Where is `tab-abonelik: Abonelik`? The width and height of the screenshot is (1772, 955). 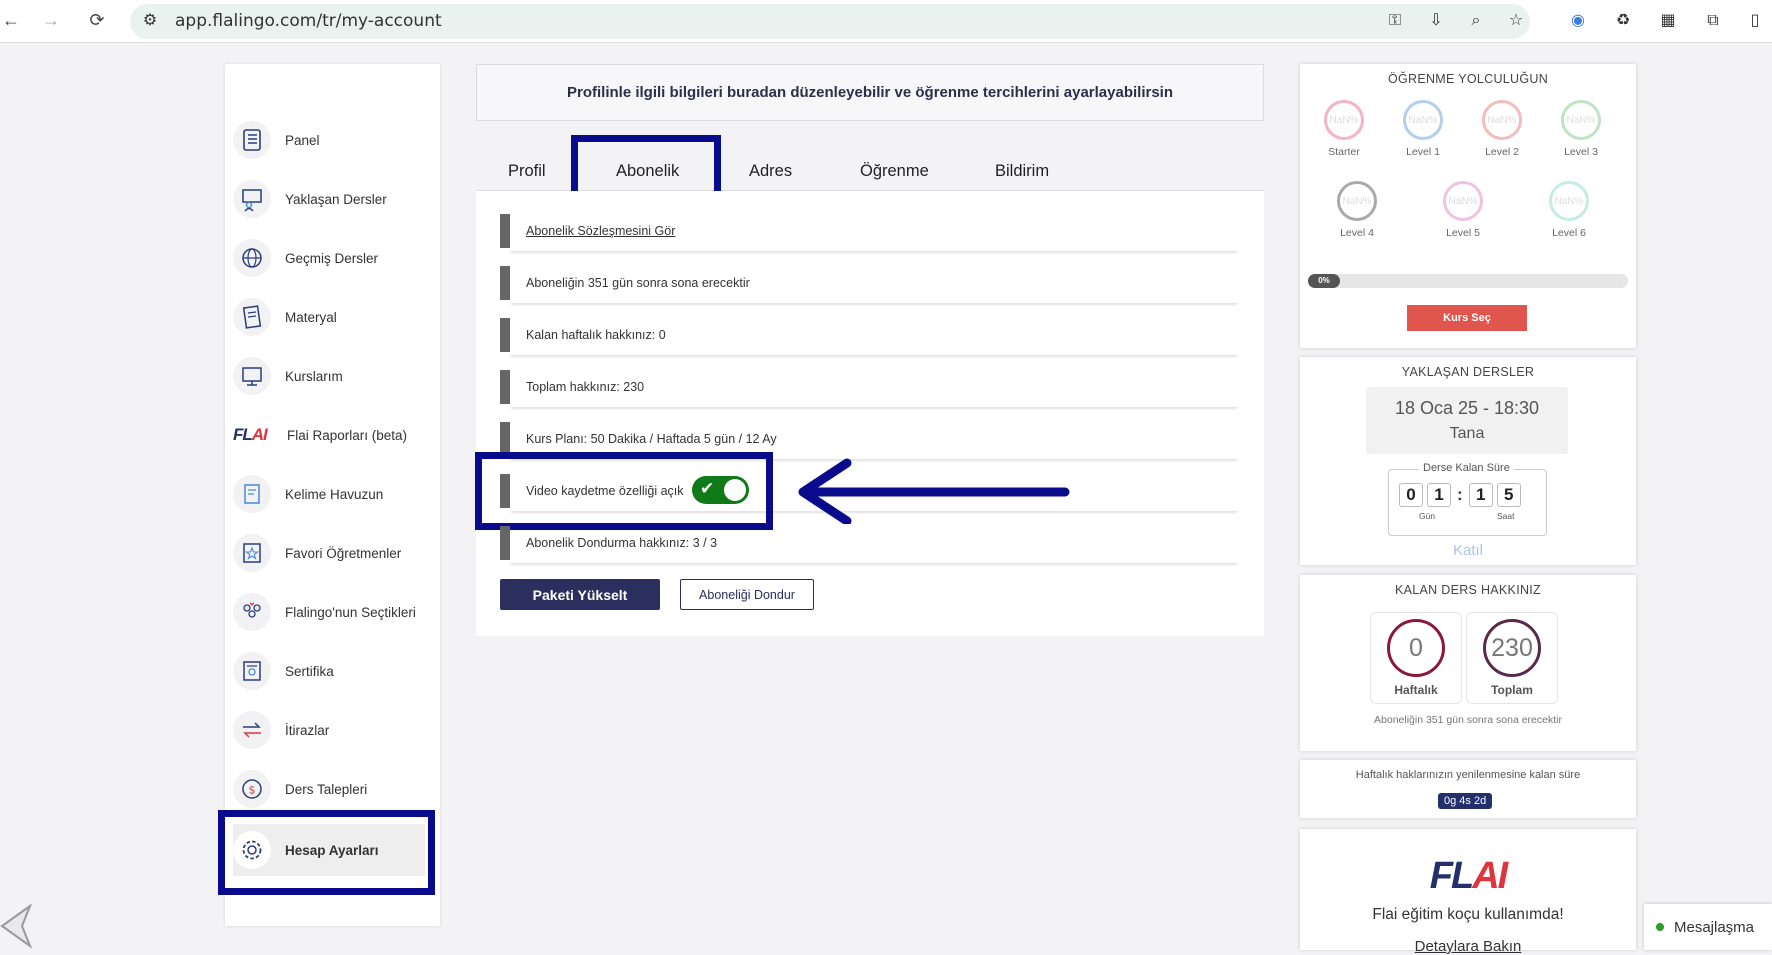 tab-abonelik: Abonelik is located at coordinates (647, 171).